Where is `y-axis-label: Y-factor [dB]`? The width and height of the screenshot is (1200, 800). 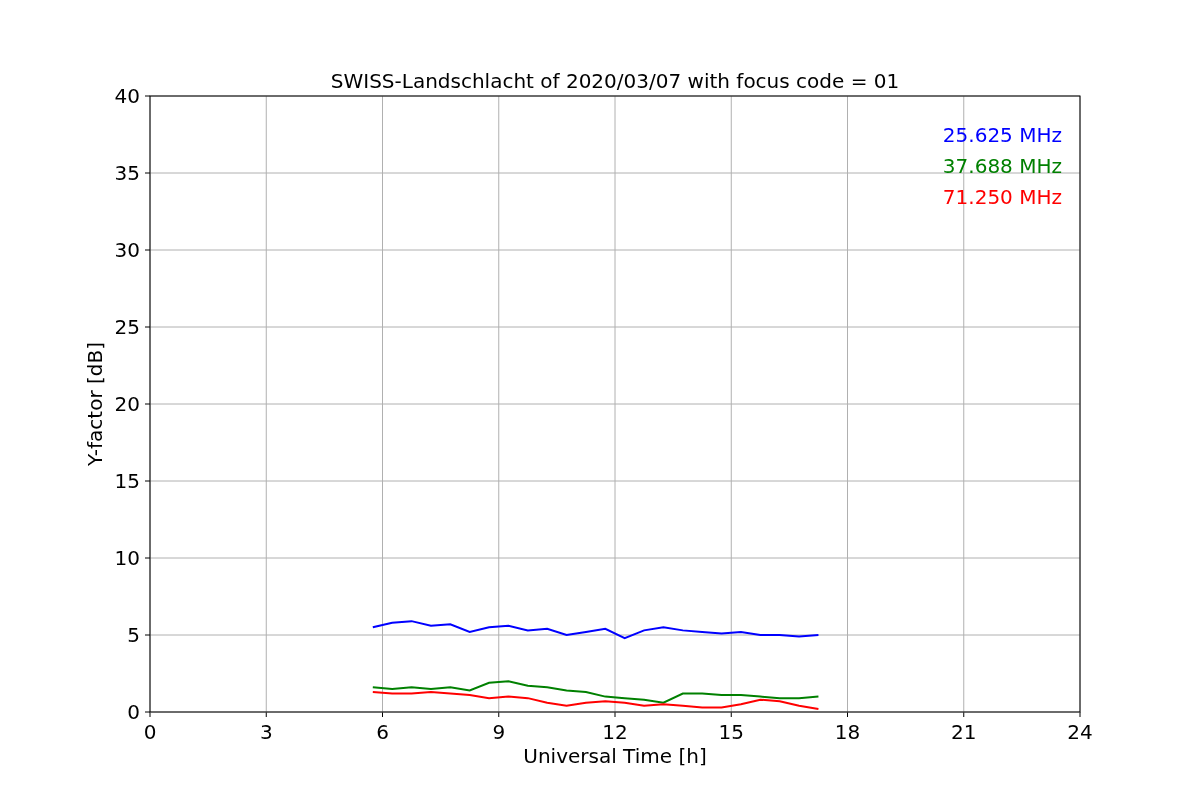 y-axis-label: Y-factor [dB] is located at coordinates (95, 404).